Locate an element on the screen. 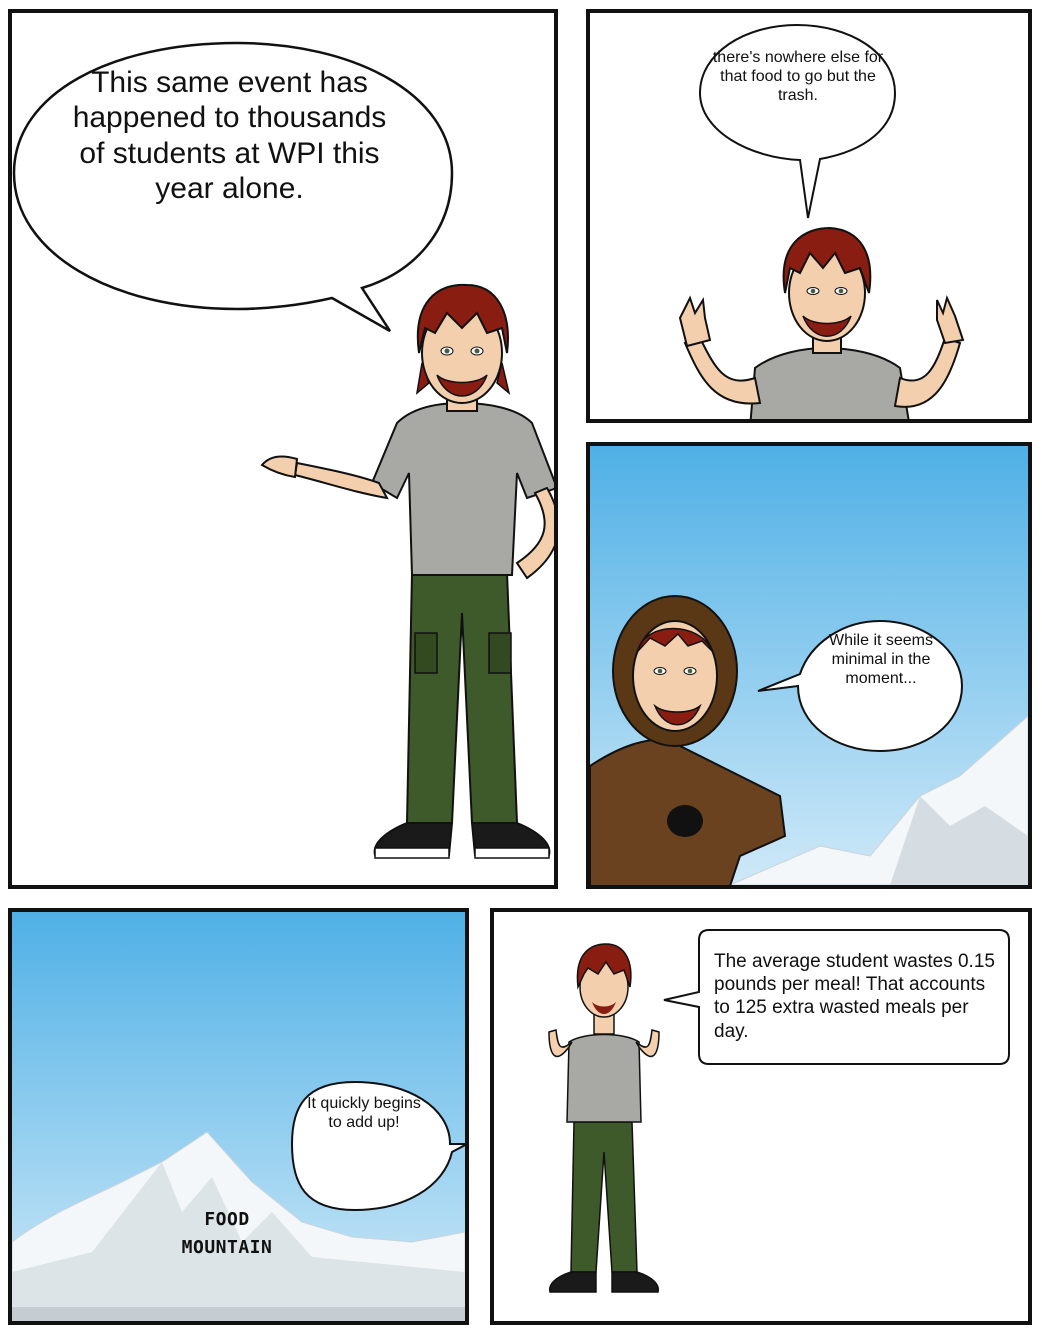 This screenshot has height=1332, width=1042. mountain-label-line-1: FOOD is located at coordinates (227, 1219).